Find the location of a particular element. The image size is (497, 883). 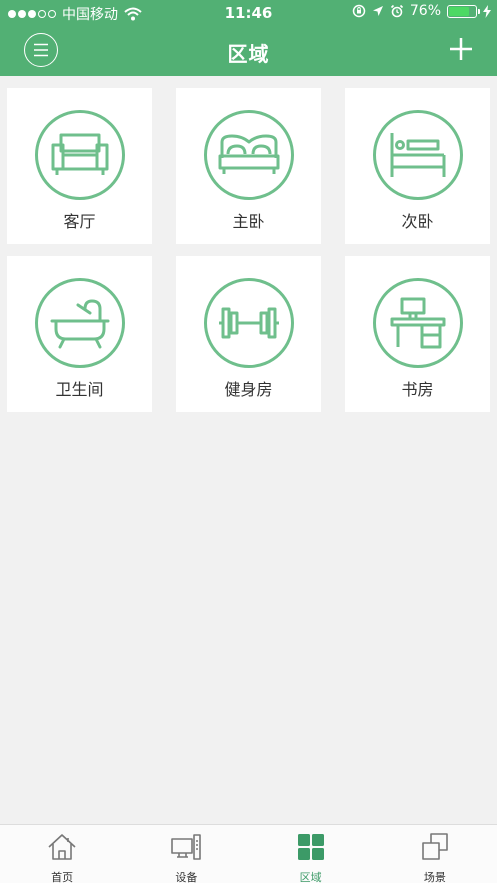

status-right: 76% is located at coordinates (421, 11).